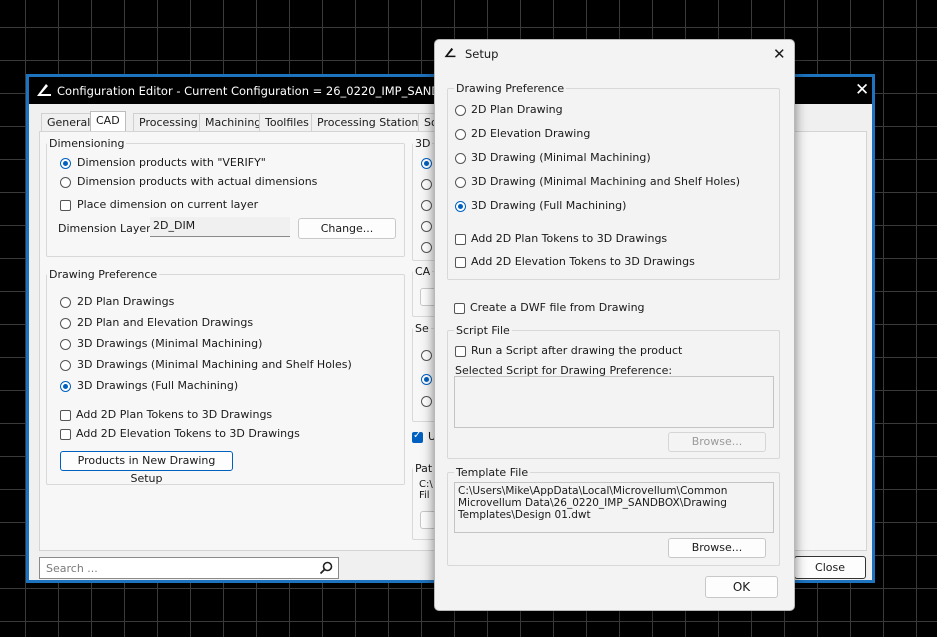  I want to click on right-group-3-legend: Se, so click(422, 328).